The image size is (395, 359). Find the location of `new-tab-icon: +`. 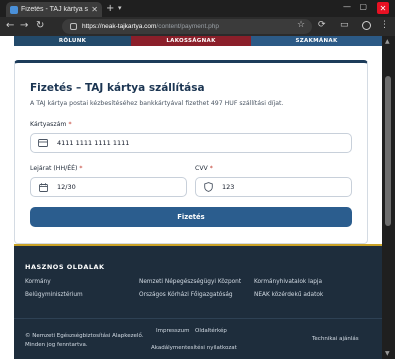

new-tab-icon: + is located at coordinates (110, 8).